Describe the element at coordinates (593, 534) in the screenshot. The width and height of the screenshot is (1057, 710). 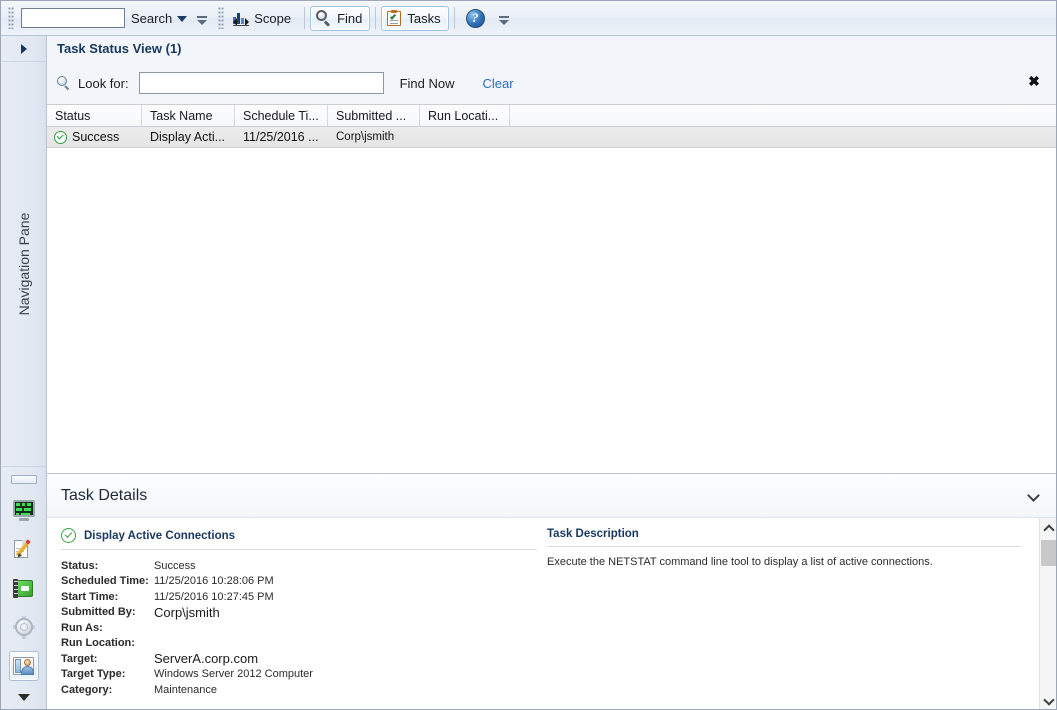
I see `task-description-title: Task Description` at that location.